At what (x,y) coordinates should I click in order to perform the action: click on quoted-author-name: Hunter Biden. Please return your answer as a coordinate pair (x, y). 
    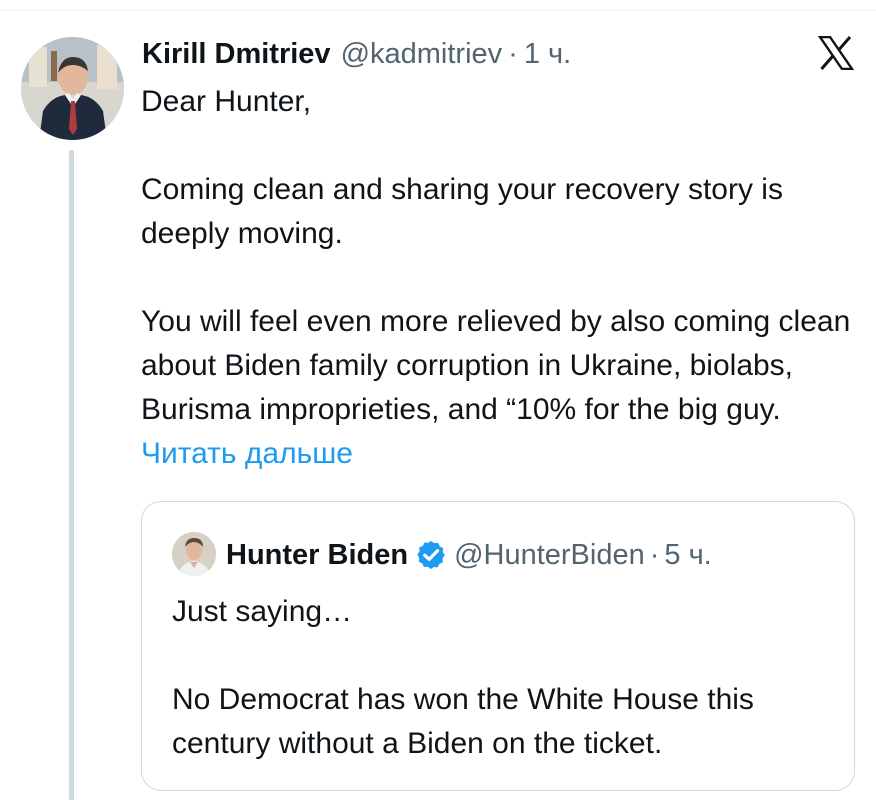
    Looking at the image, I should click on (317, 555).